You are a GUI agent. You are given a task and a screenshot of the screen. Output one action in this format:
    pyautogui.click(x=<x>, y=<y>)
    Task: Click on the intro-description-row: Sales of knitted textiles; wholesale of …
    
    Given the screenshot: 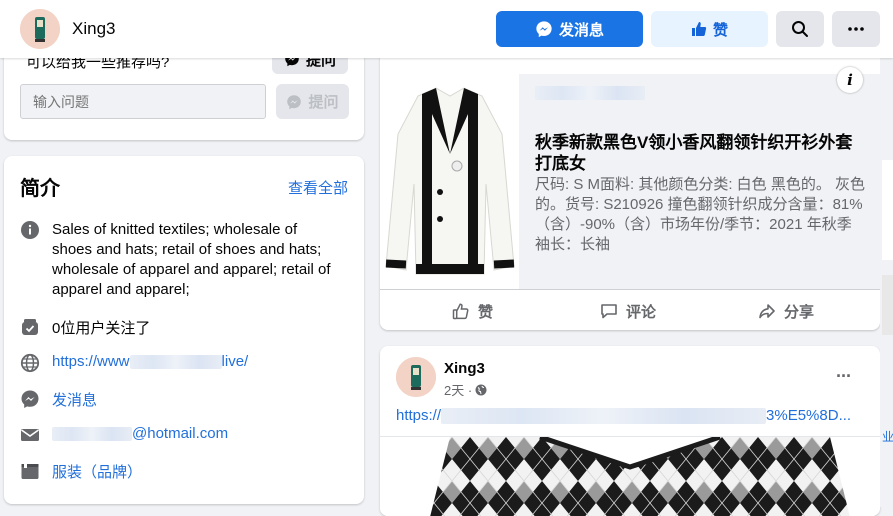 What is the action you would take?
    pyautogui.click(x=180, y=260)
    